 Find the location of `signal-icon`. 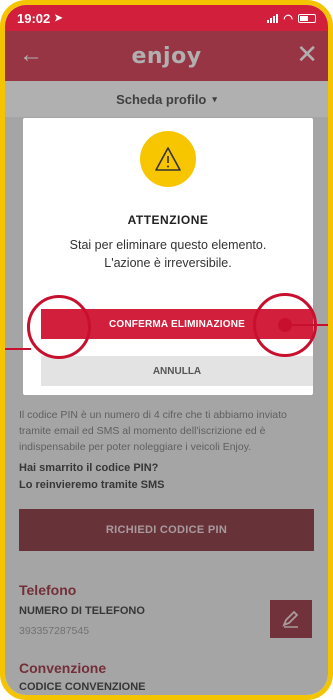

signal-icon is located at coordinates (273, 18).